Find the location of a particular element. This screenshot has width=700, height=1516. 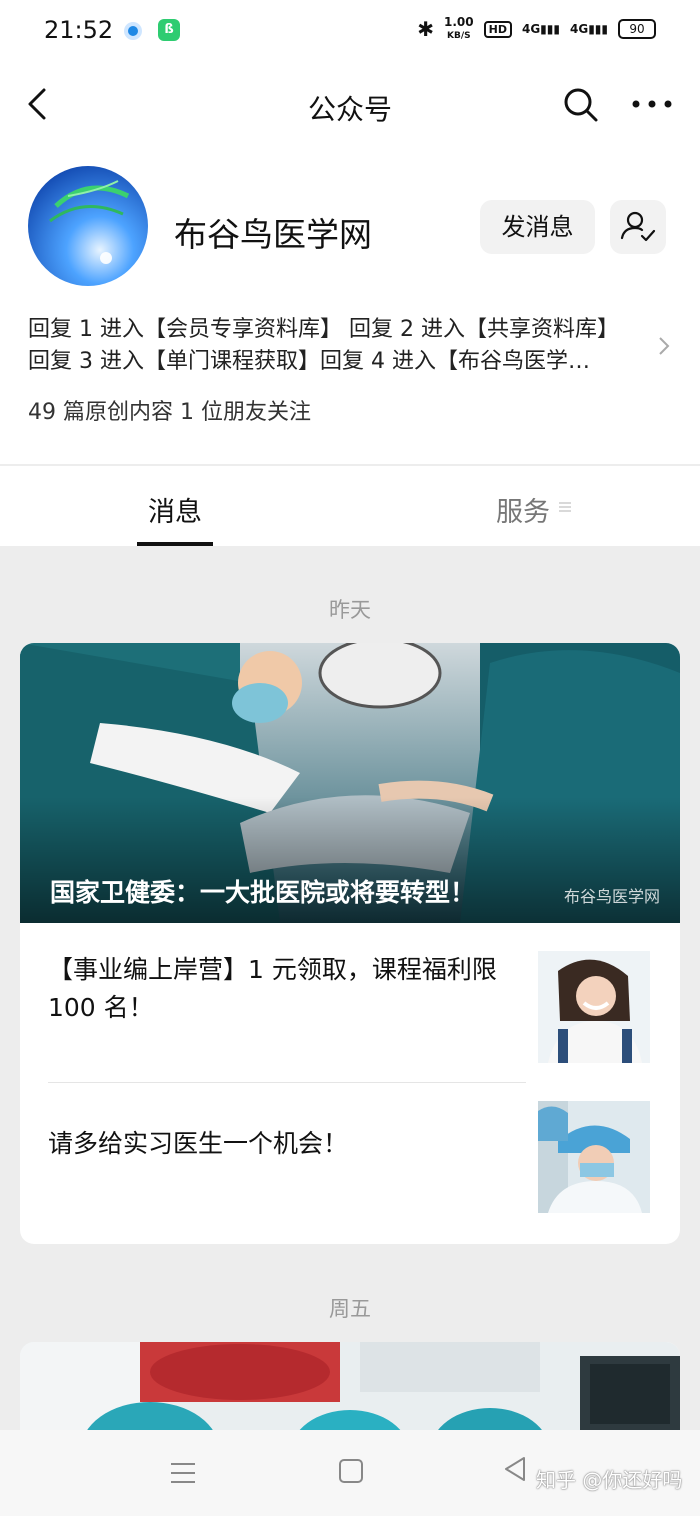

article-title: 【事业编上岸营】1 元领取，课程福利限 100 名！ is located at coordinates (272, 988).